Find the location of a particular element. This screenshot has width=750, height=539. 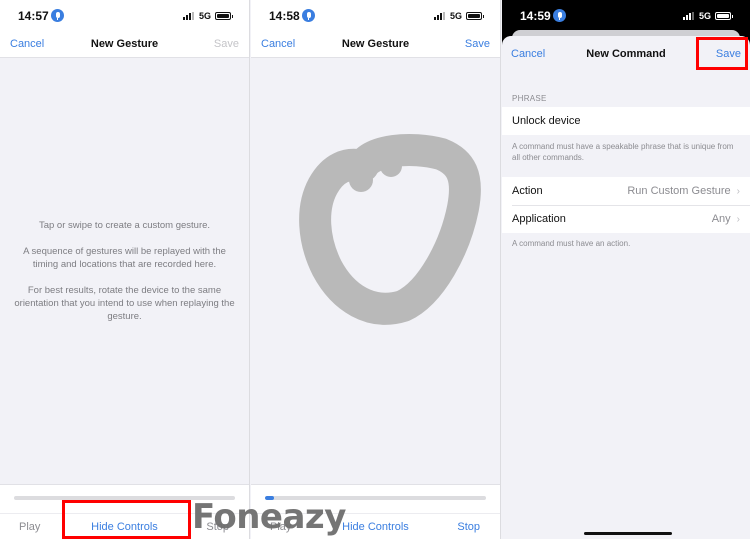

status-time: 14:58 is located at coordinates (284, 16).